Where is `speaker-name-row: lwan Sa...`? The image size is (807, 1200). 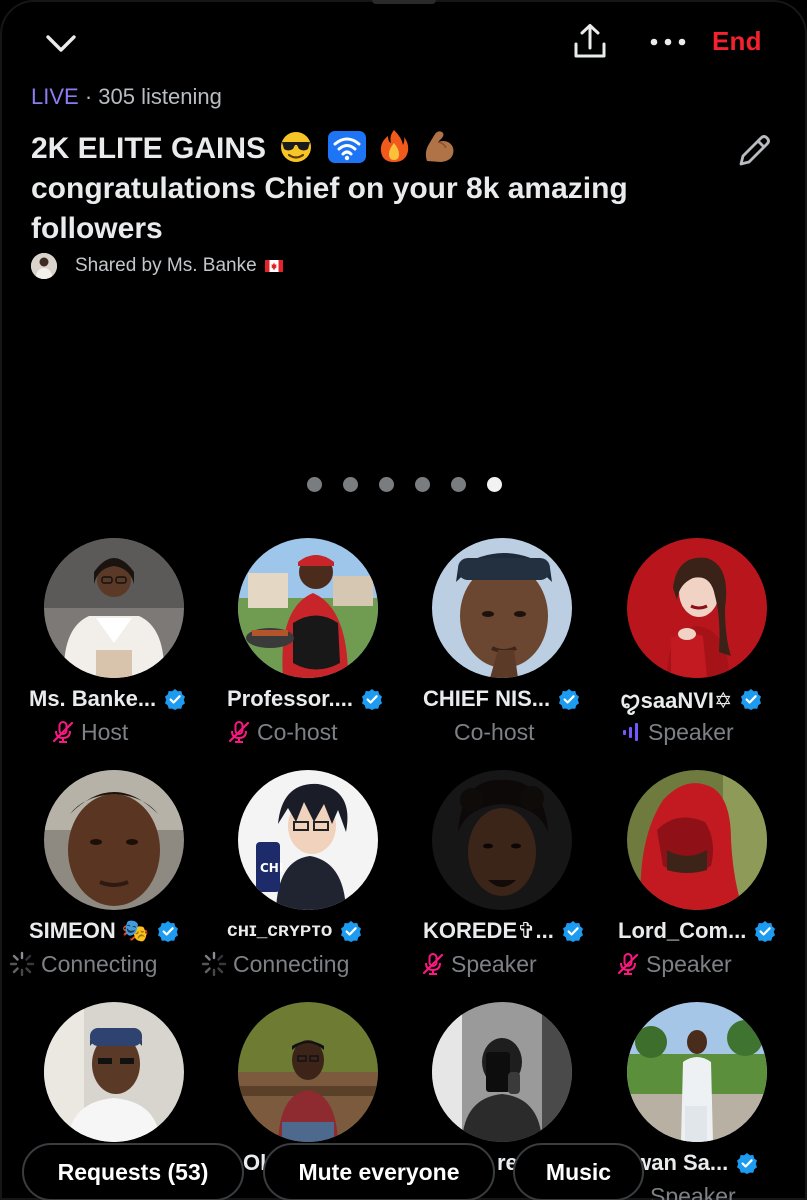
speaker-name-row: lwan Sa... is located at coordinates (693, 1163).